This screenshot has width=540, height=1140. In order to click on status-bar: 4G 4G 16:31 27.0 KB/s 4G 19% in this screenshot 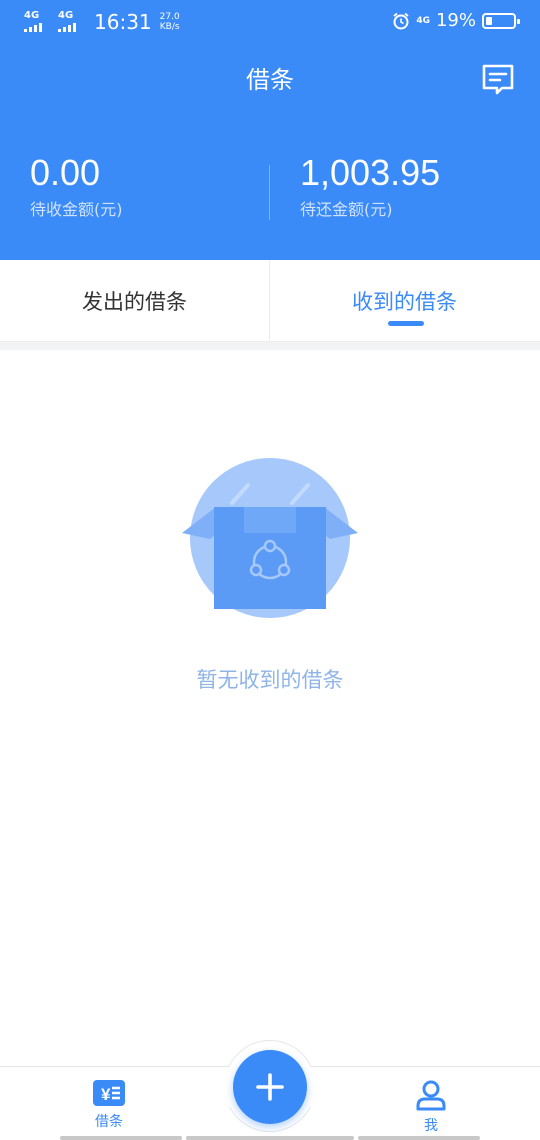, I will do `click(270, 22)`.